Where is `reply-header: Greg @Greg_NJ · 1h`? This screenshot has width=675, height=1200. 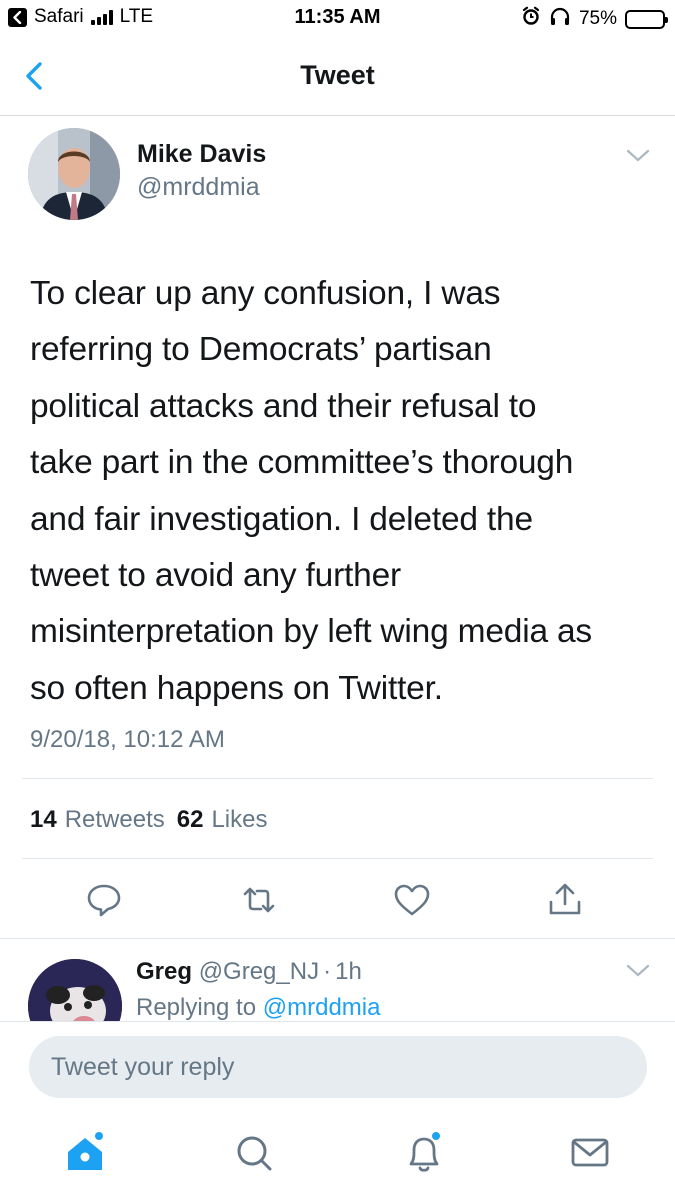 reply-header: Greg @Greg_NJ · 1h is located at coordinates (249, 972).